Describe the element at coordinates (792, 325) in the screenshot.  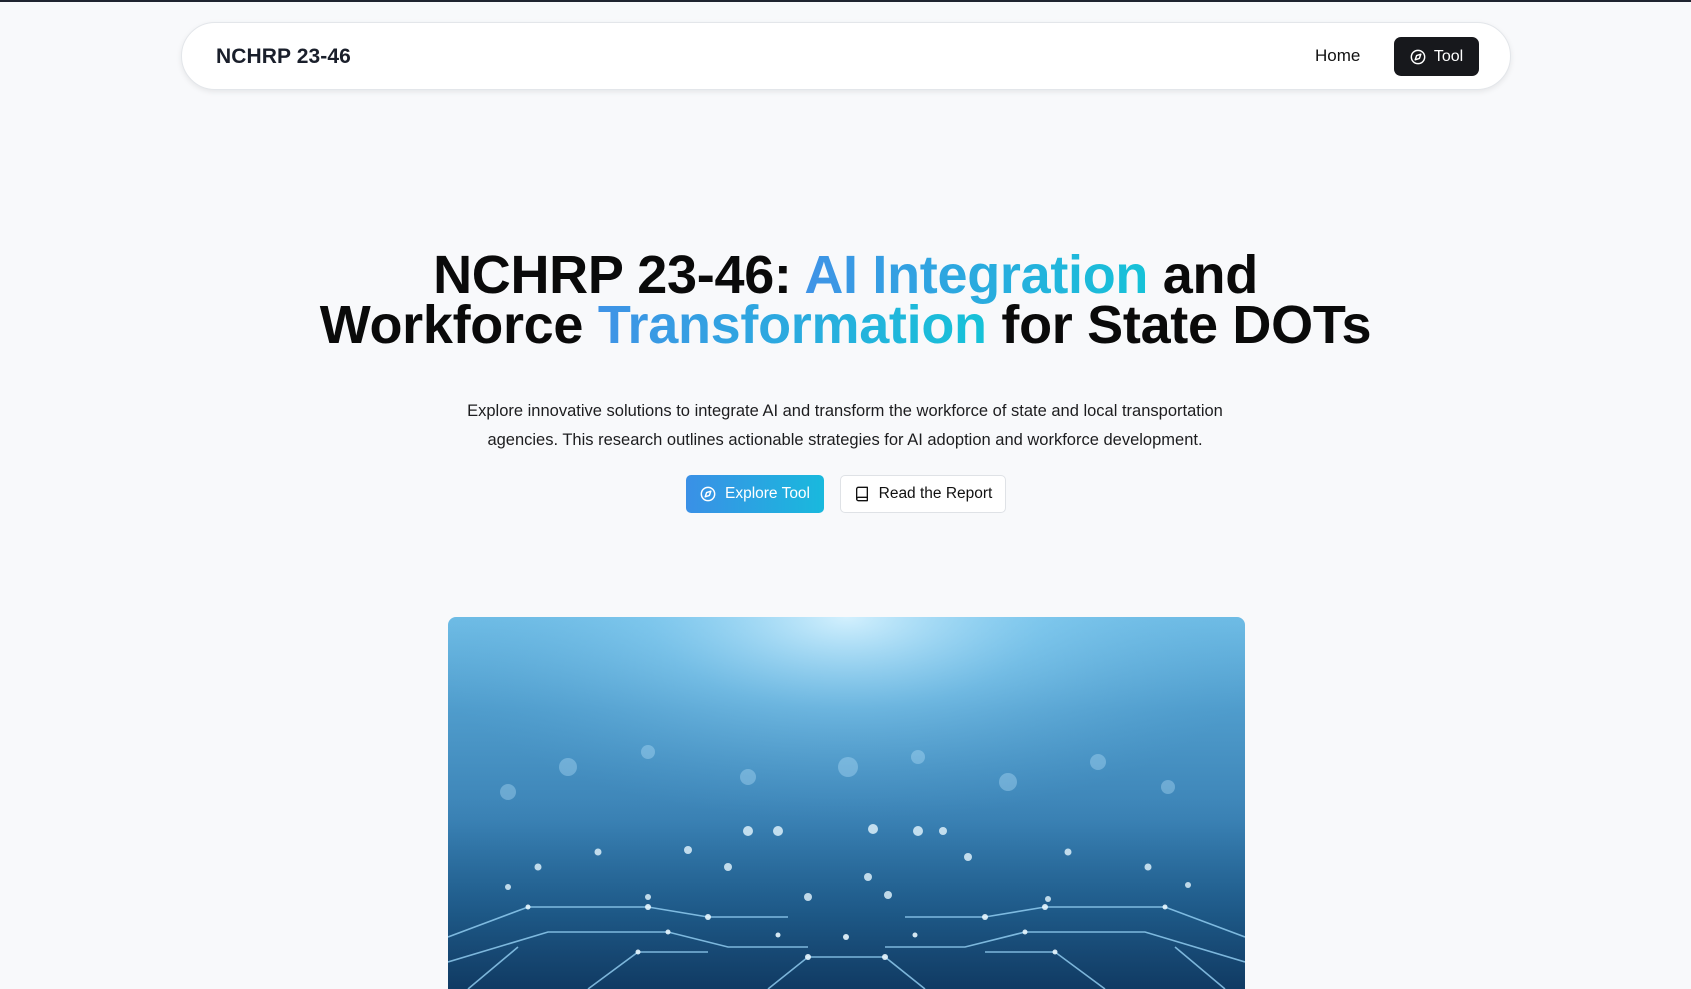
I see `title-highlight-transformation: Transformation` at that location.